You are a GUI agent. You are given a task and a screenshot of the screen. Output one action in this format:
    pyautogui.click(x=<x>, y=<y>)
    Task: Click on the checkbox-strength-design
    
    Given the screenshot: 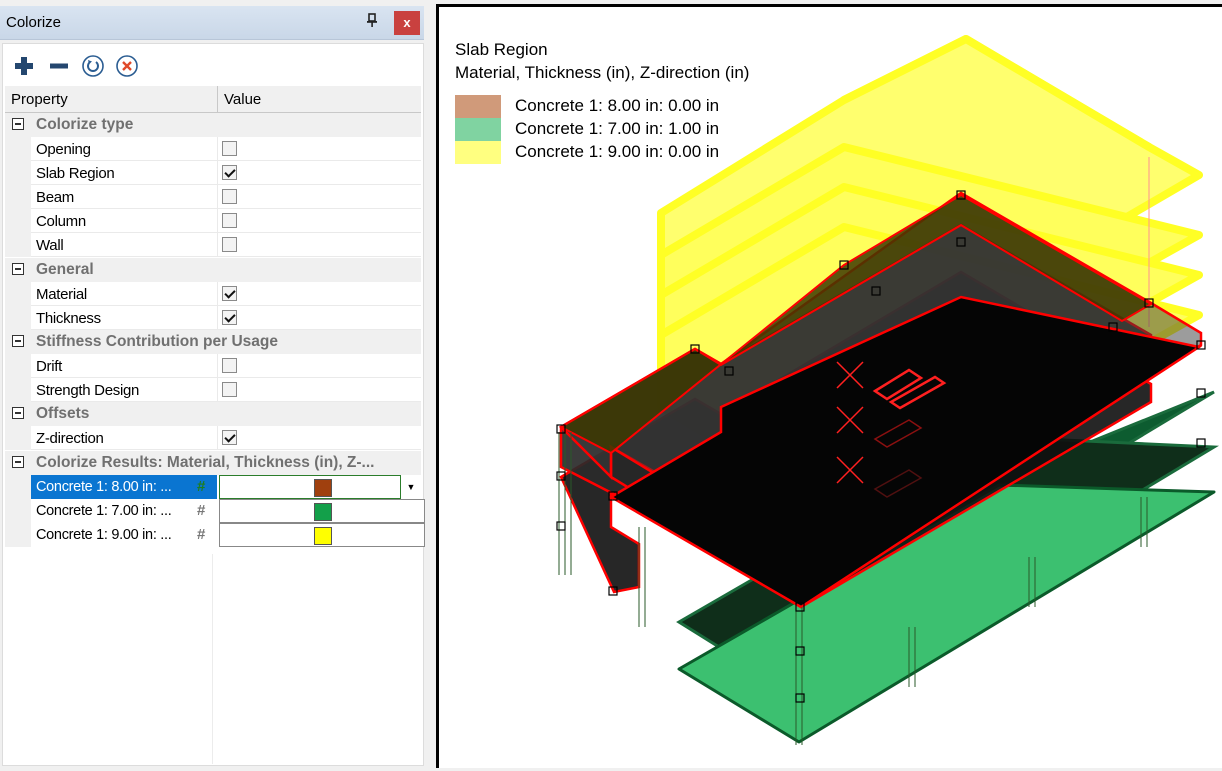 What is the action you would take?
    pyautogui.click(x=229, y=389)
    